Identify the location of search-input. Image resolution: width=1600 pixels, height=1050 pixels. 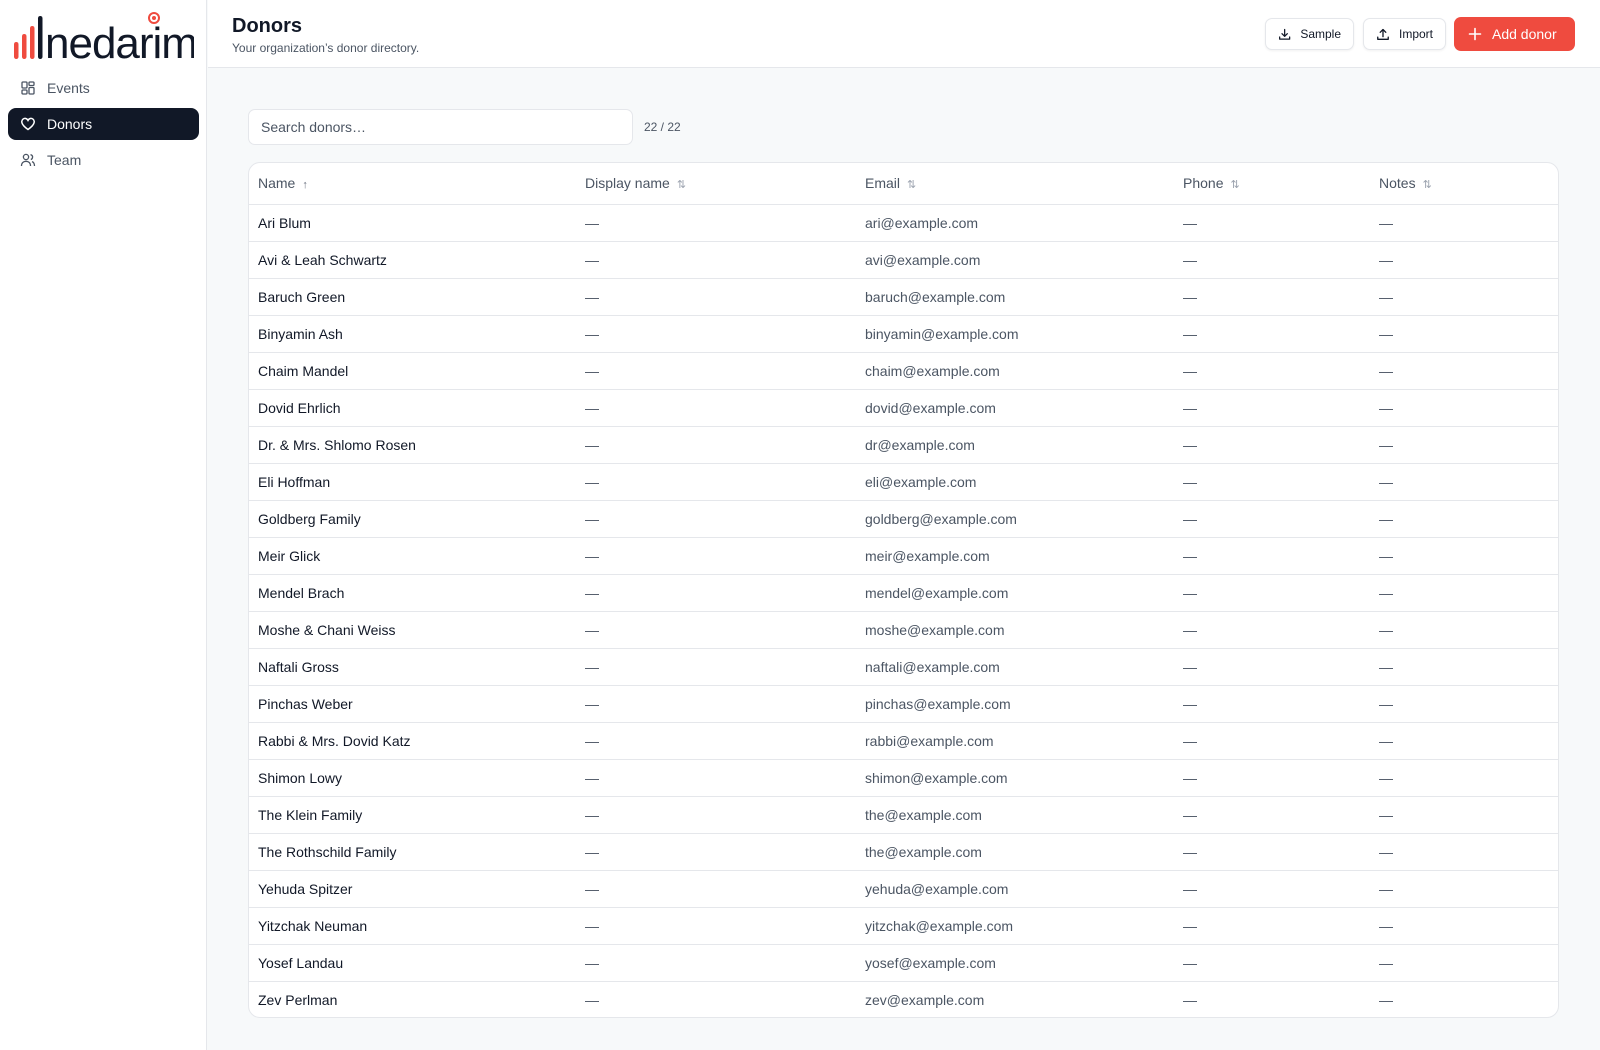
(440, 127).